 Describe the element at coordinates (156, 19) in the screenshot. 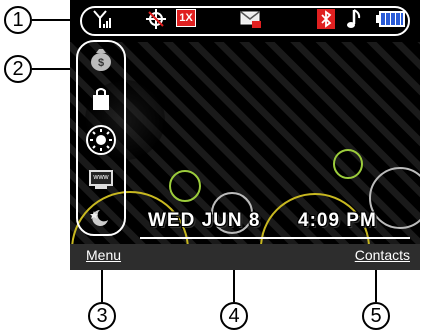

I see `gps-icon` at that location.